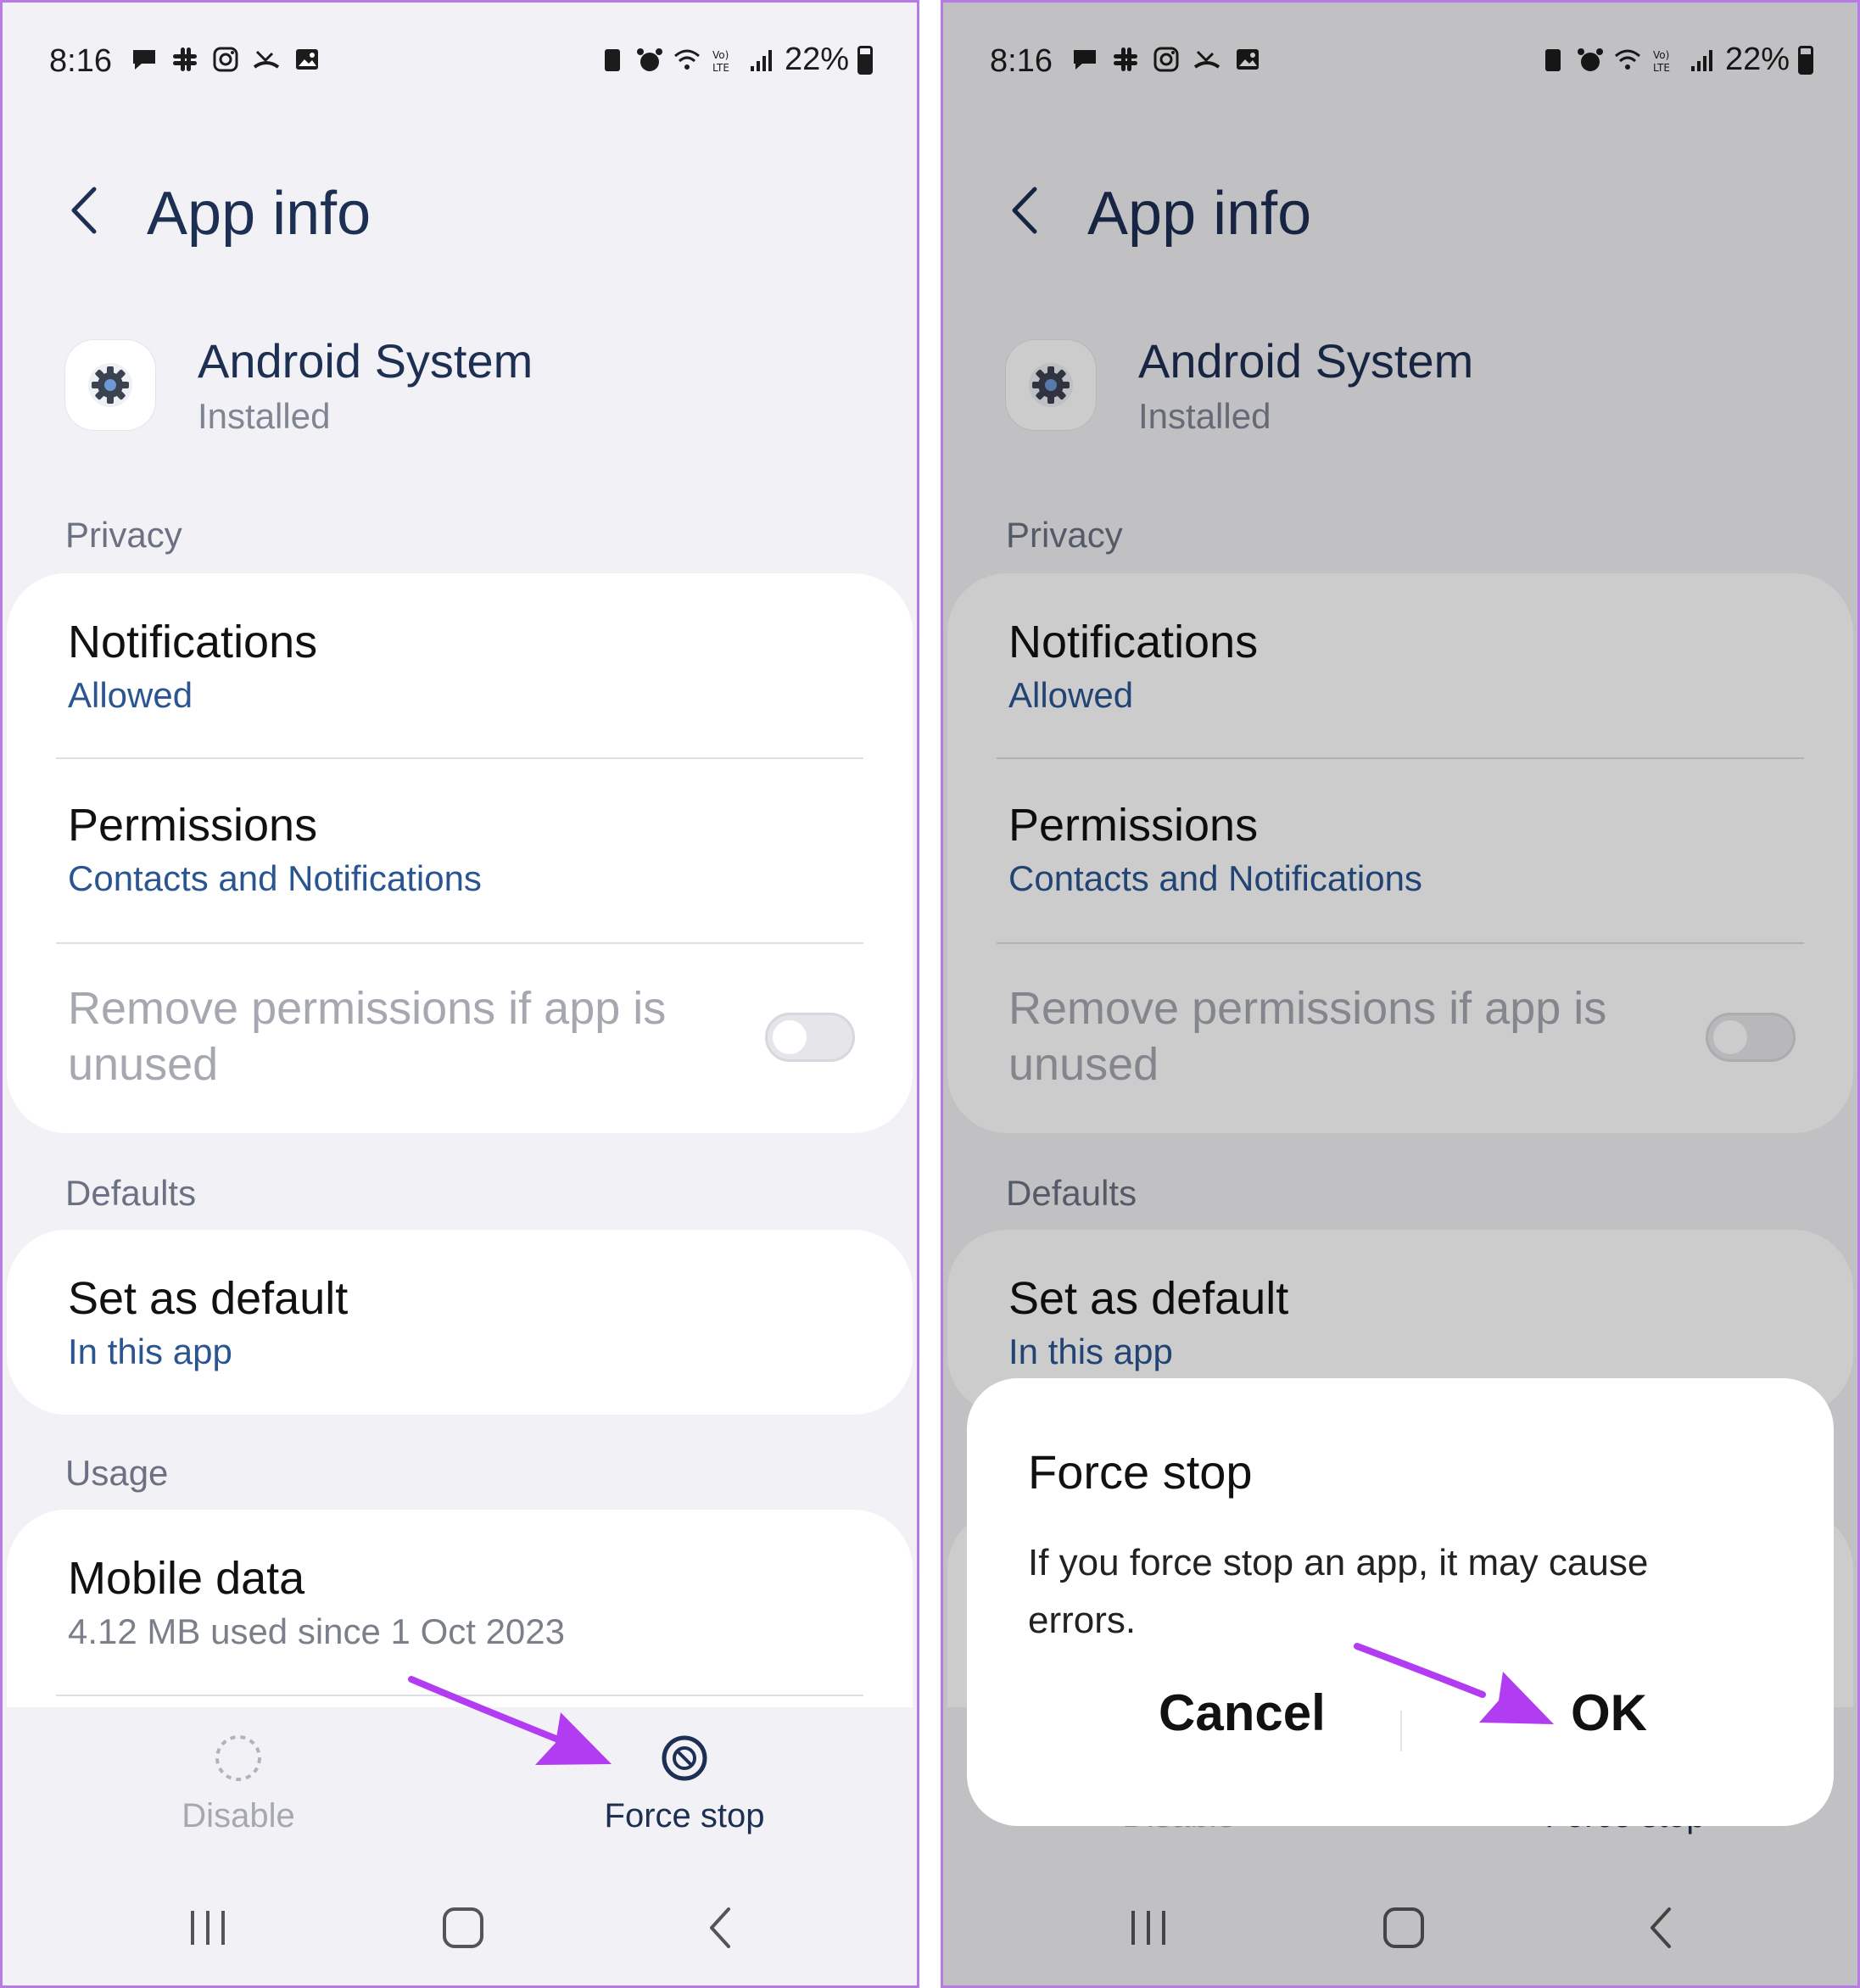 This screenshot has height=1988, width=1860. What do you see at coordinates (761, 60) in the screenshot?
I see `signal-icon` at bounding box center [761, 60].